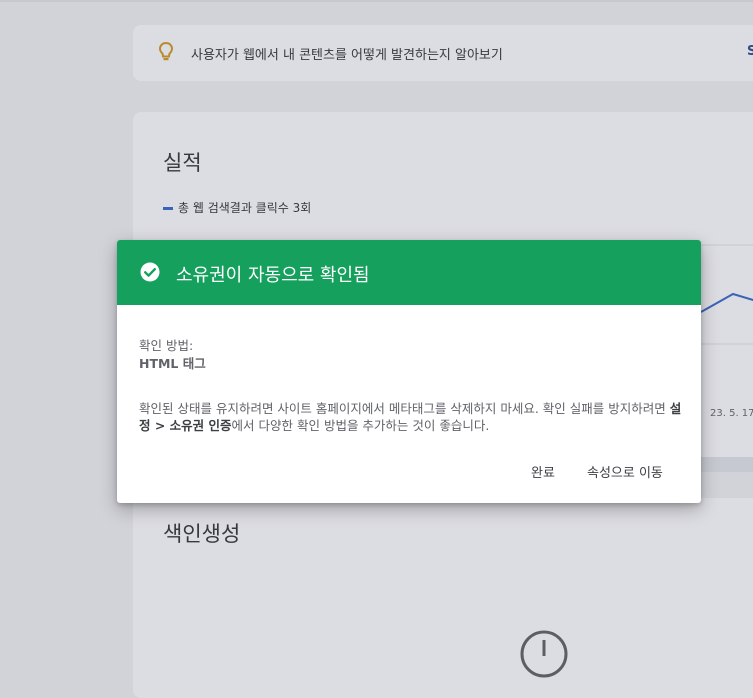 The width and height of the screenshot is (753, 698). I want to click on check-circle-icon, so click(150, 272).